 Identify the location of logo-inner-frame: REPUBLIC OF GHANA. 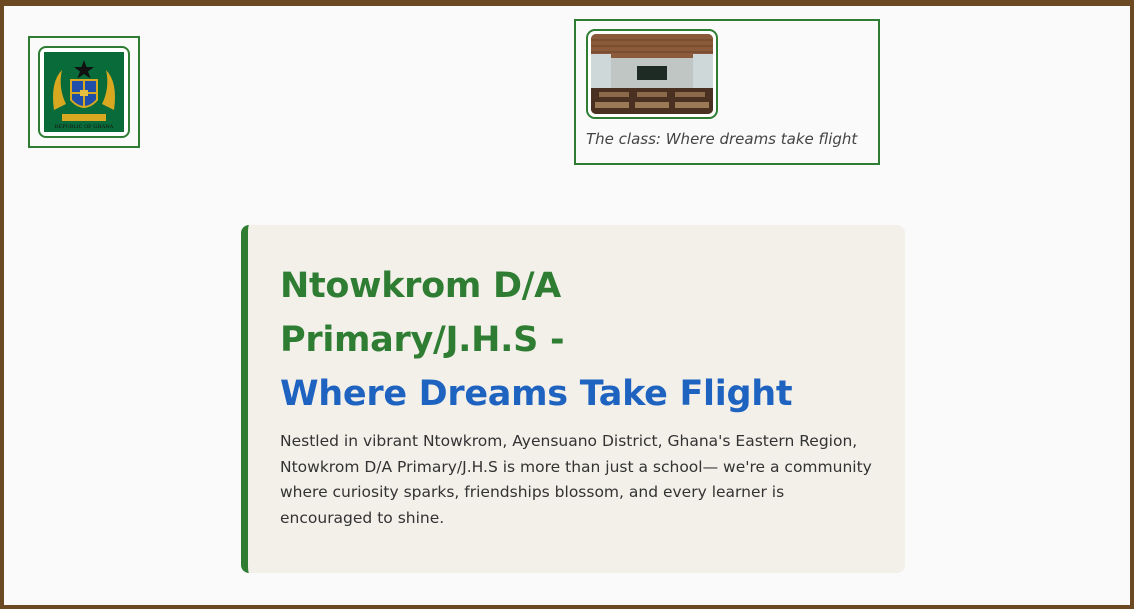
(84, 92).